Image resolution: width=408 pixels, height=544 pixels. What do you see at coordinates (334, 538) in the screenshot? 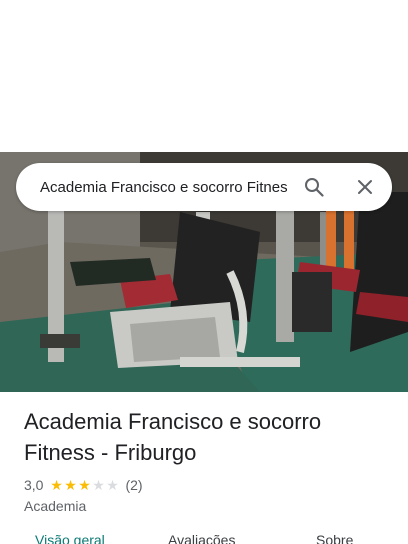
I see `tab-about: Sobre` at bounding box center [334, 538].